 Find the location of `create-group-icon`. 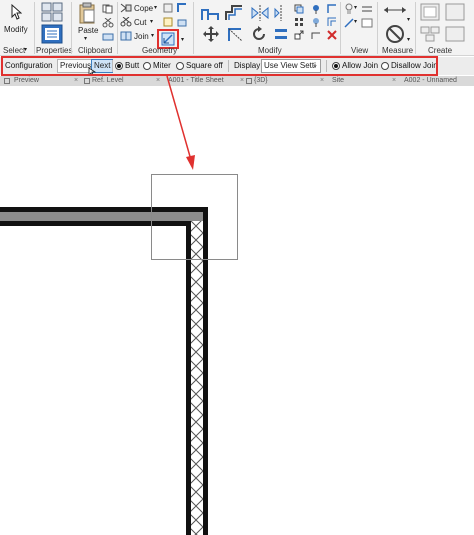

create-group-icon is located at coordinates (430, 34).